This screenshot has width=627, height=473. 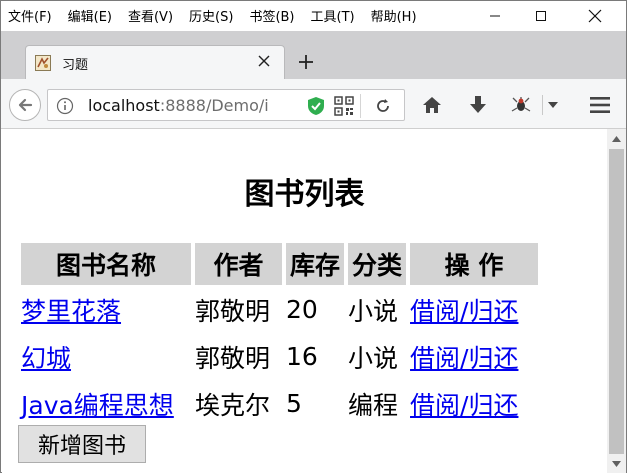 I want to click on maximize-icon, so click(x=541, y=16).